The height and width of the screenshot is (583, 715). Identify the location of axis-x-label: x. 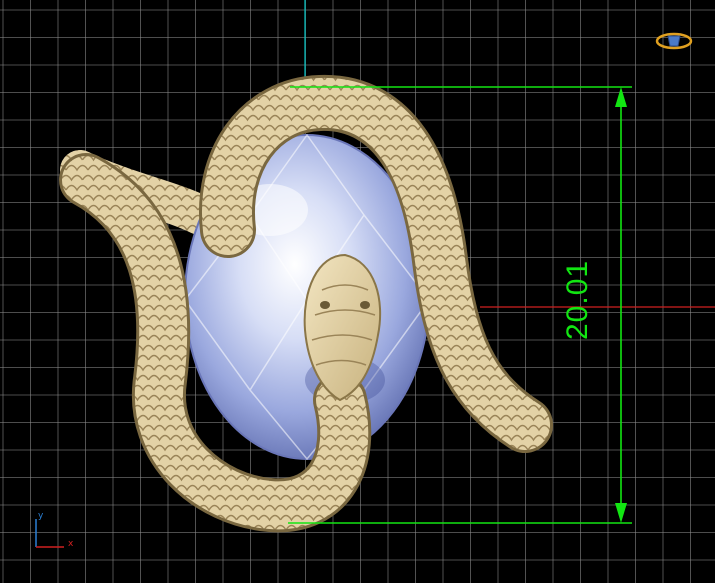
(71, 544).